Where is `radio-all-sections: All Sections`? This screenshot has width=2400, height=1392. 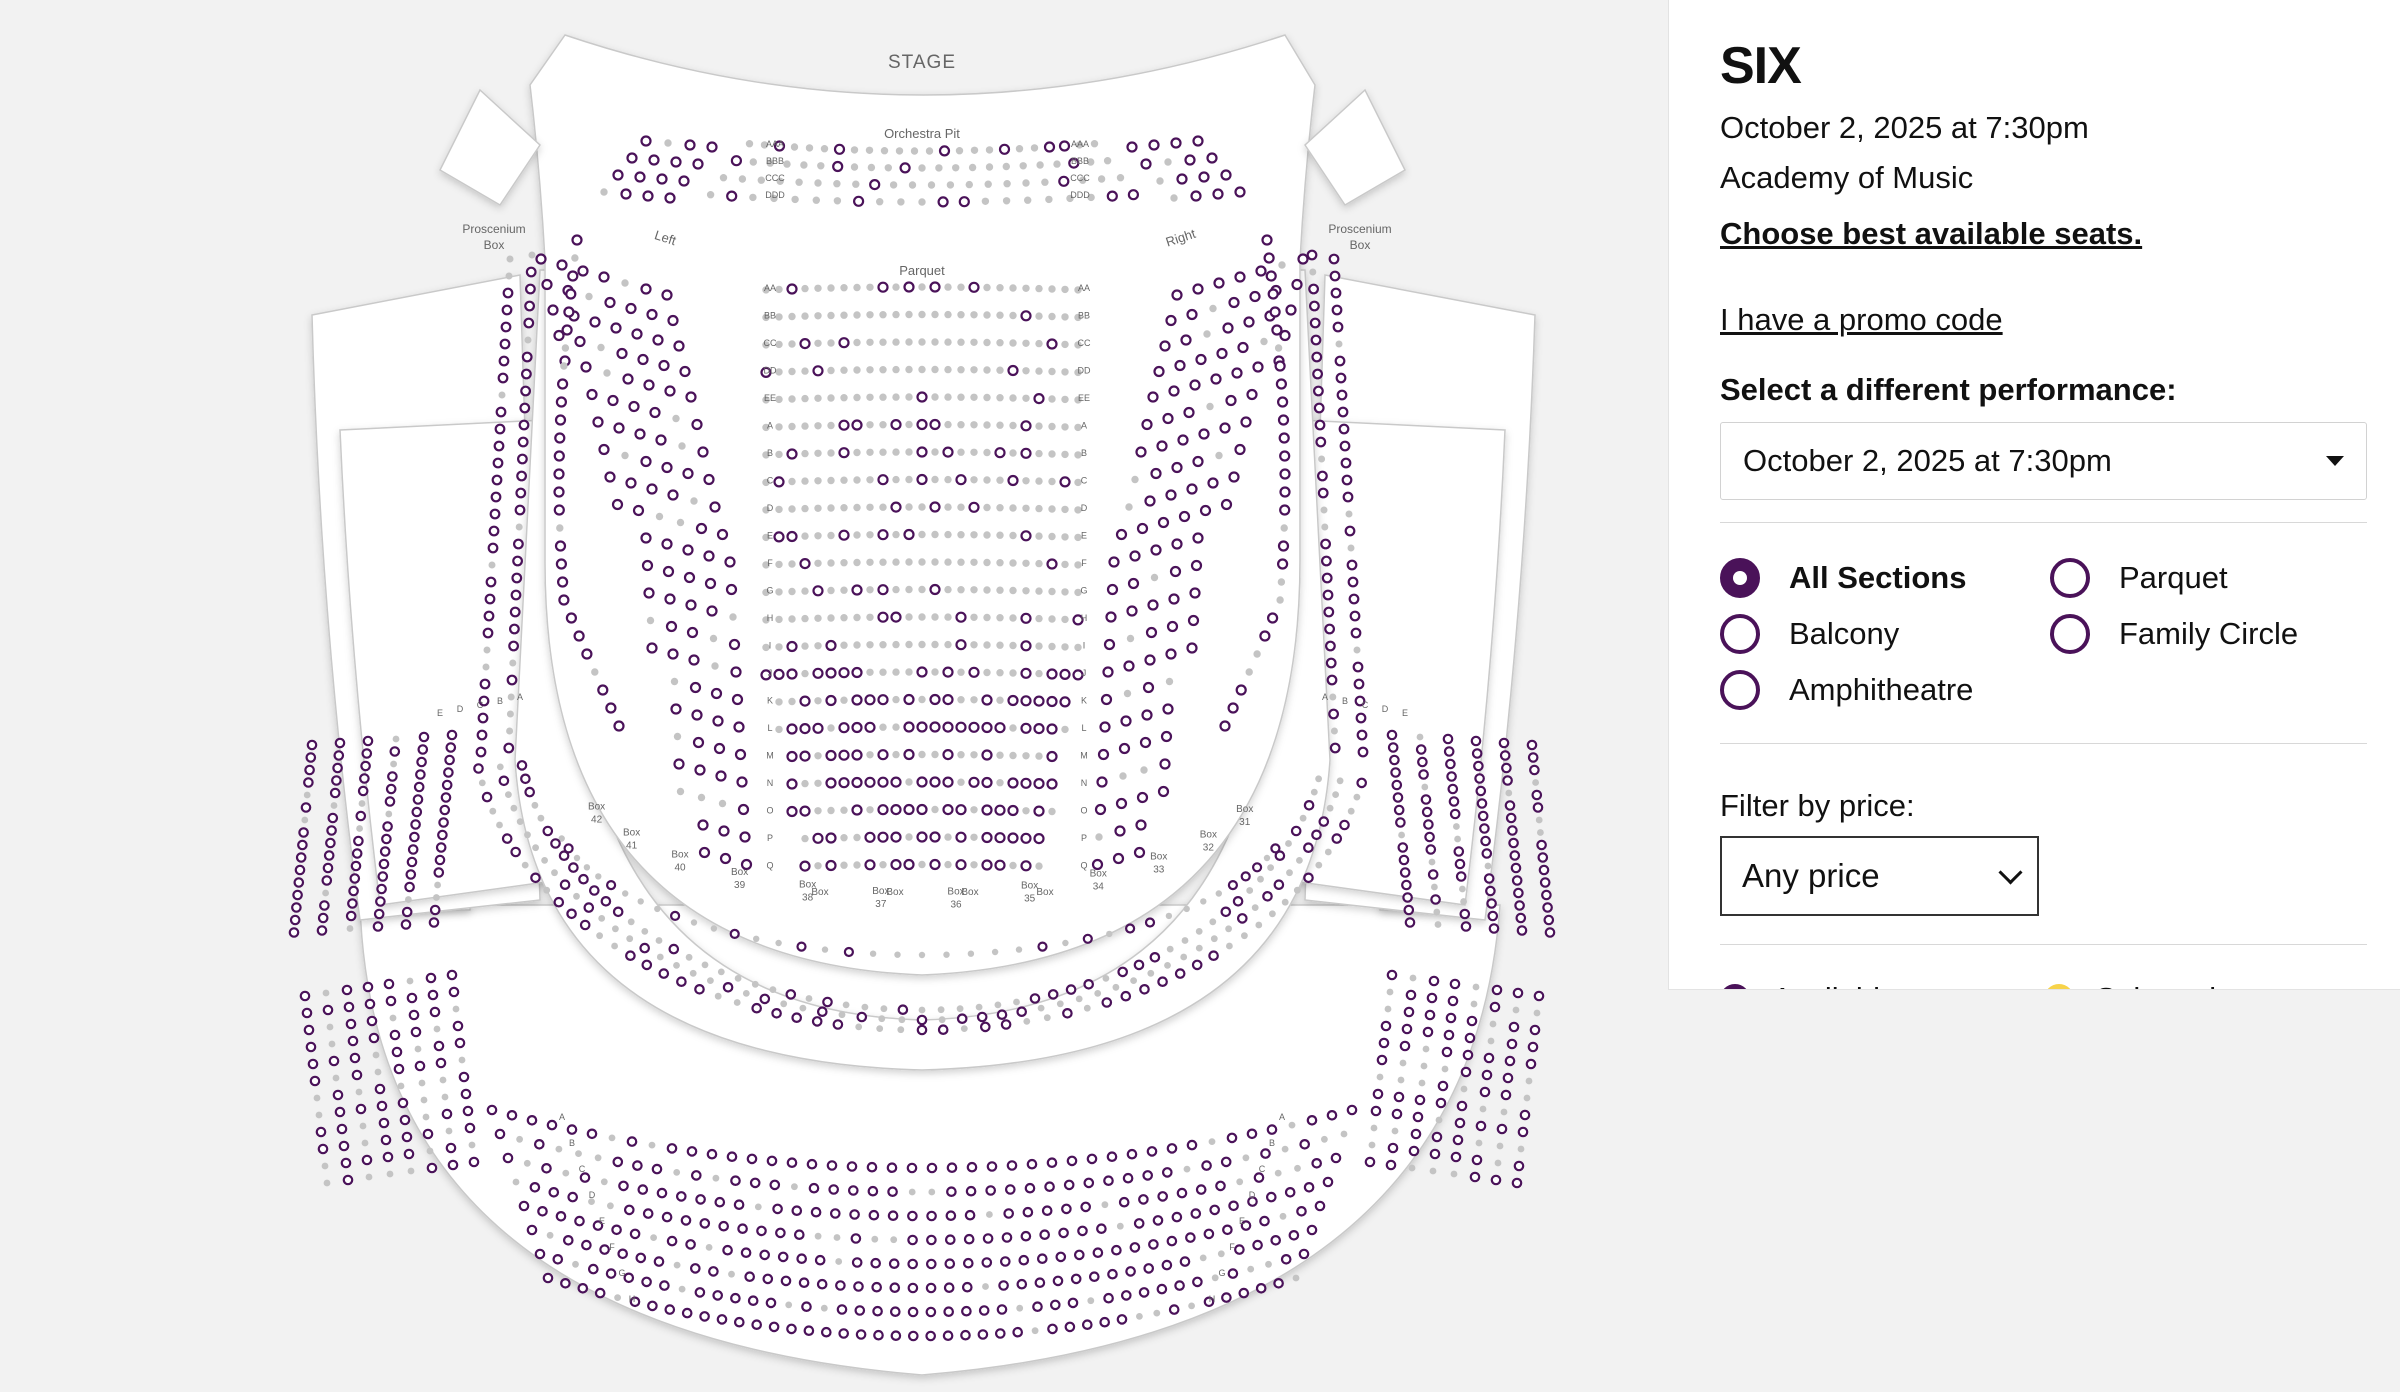 radio-all-sections: All Sections is located at coordinates (1885, 578).